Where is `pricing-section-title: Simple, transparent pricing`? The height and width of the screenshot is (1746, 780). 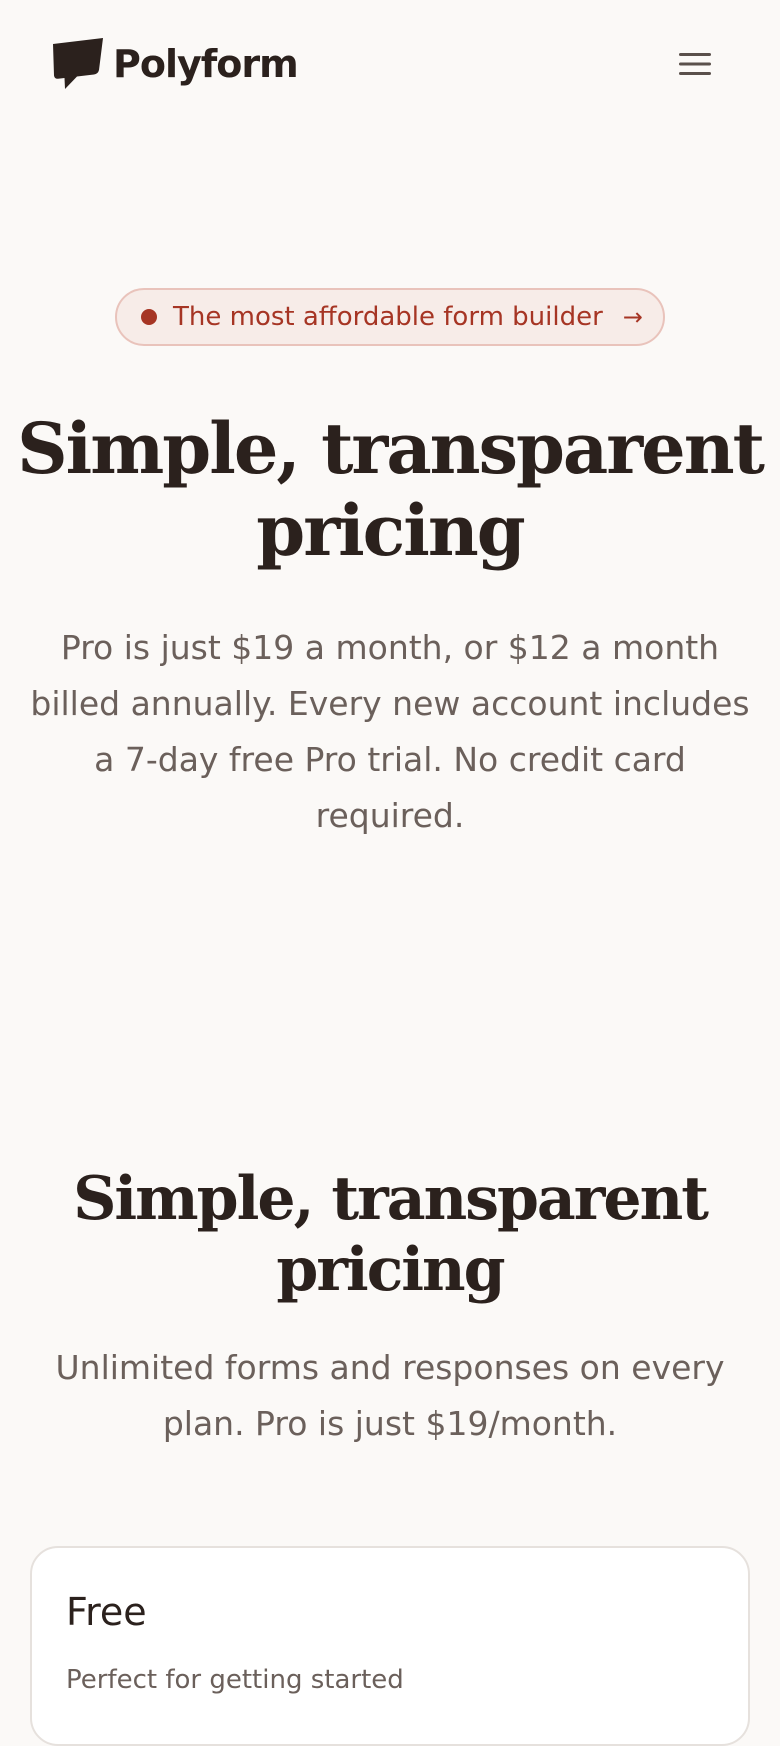
pricing-section-title: Simple, transparent pricing is located at coordinates (391, 1234).